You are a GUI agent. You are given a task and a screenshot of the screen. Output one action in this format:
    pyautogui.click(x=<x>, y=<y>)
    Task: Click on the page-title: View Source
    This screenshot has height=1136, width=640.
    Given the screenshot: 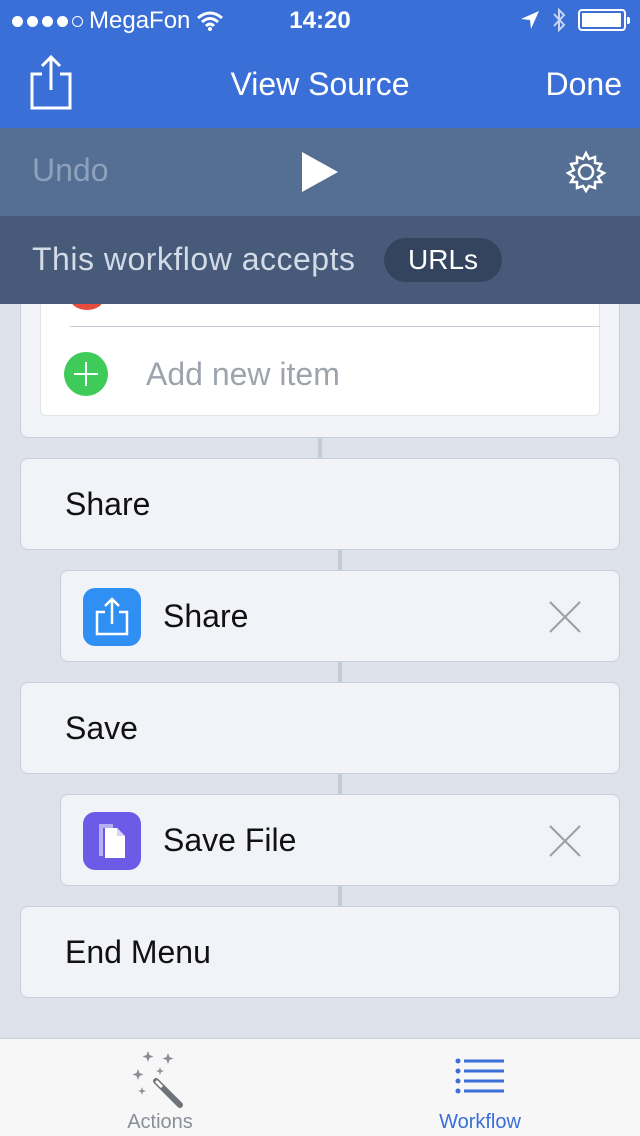 What is the action you would take?
    pyautogui.click(x=320, y=84)
    